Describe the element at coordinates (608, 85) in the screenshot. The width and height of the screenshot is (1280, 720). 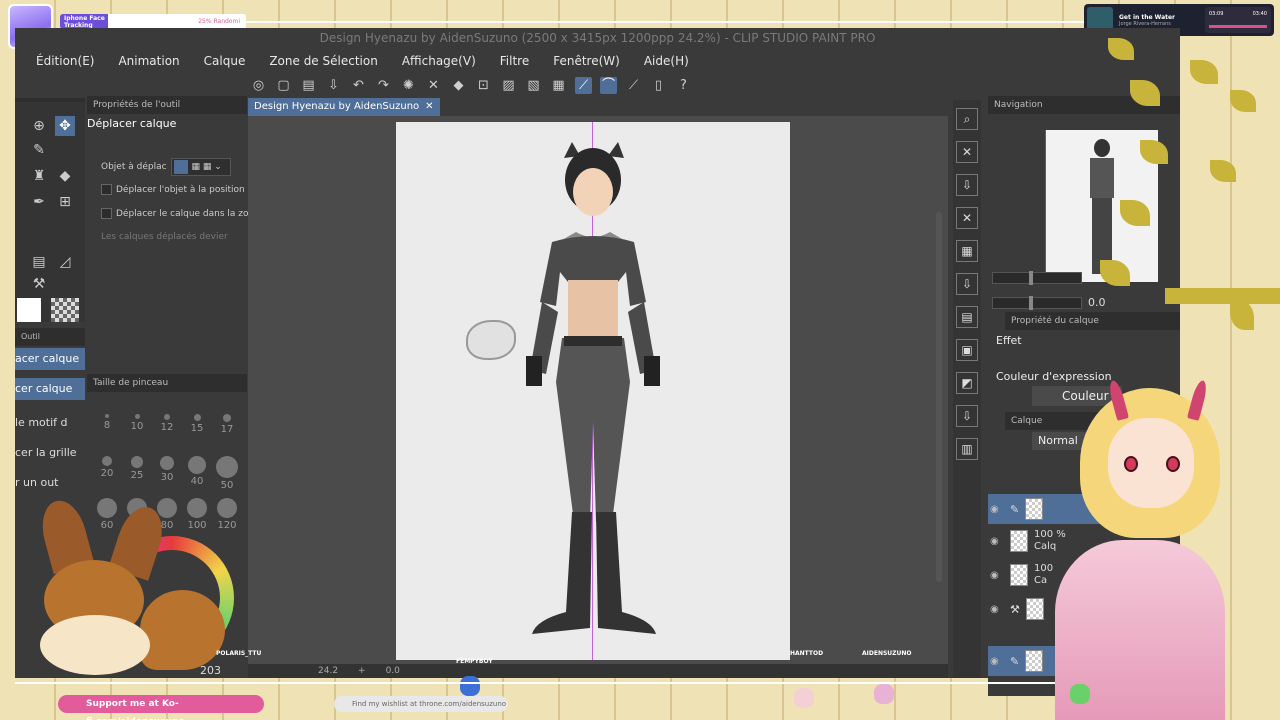
I see `snap-special-ruler-icon: ⌒` at that location.